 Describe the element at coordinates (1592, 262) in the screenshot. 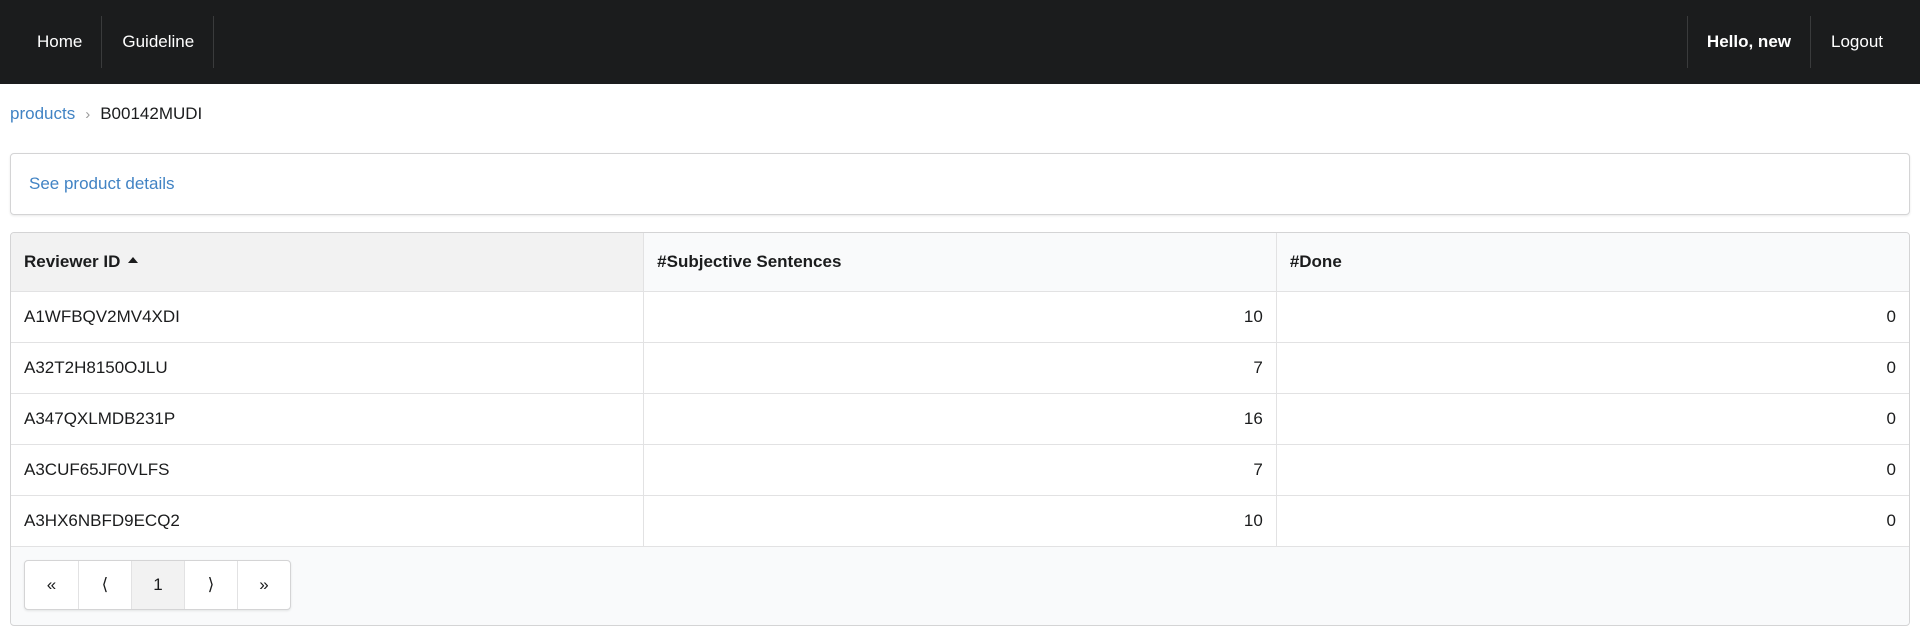

I see `column-header-done: #Done` at that location.